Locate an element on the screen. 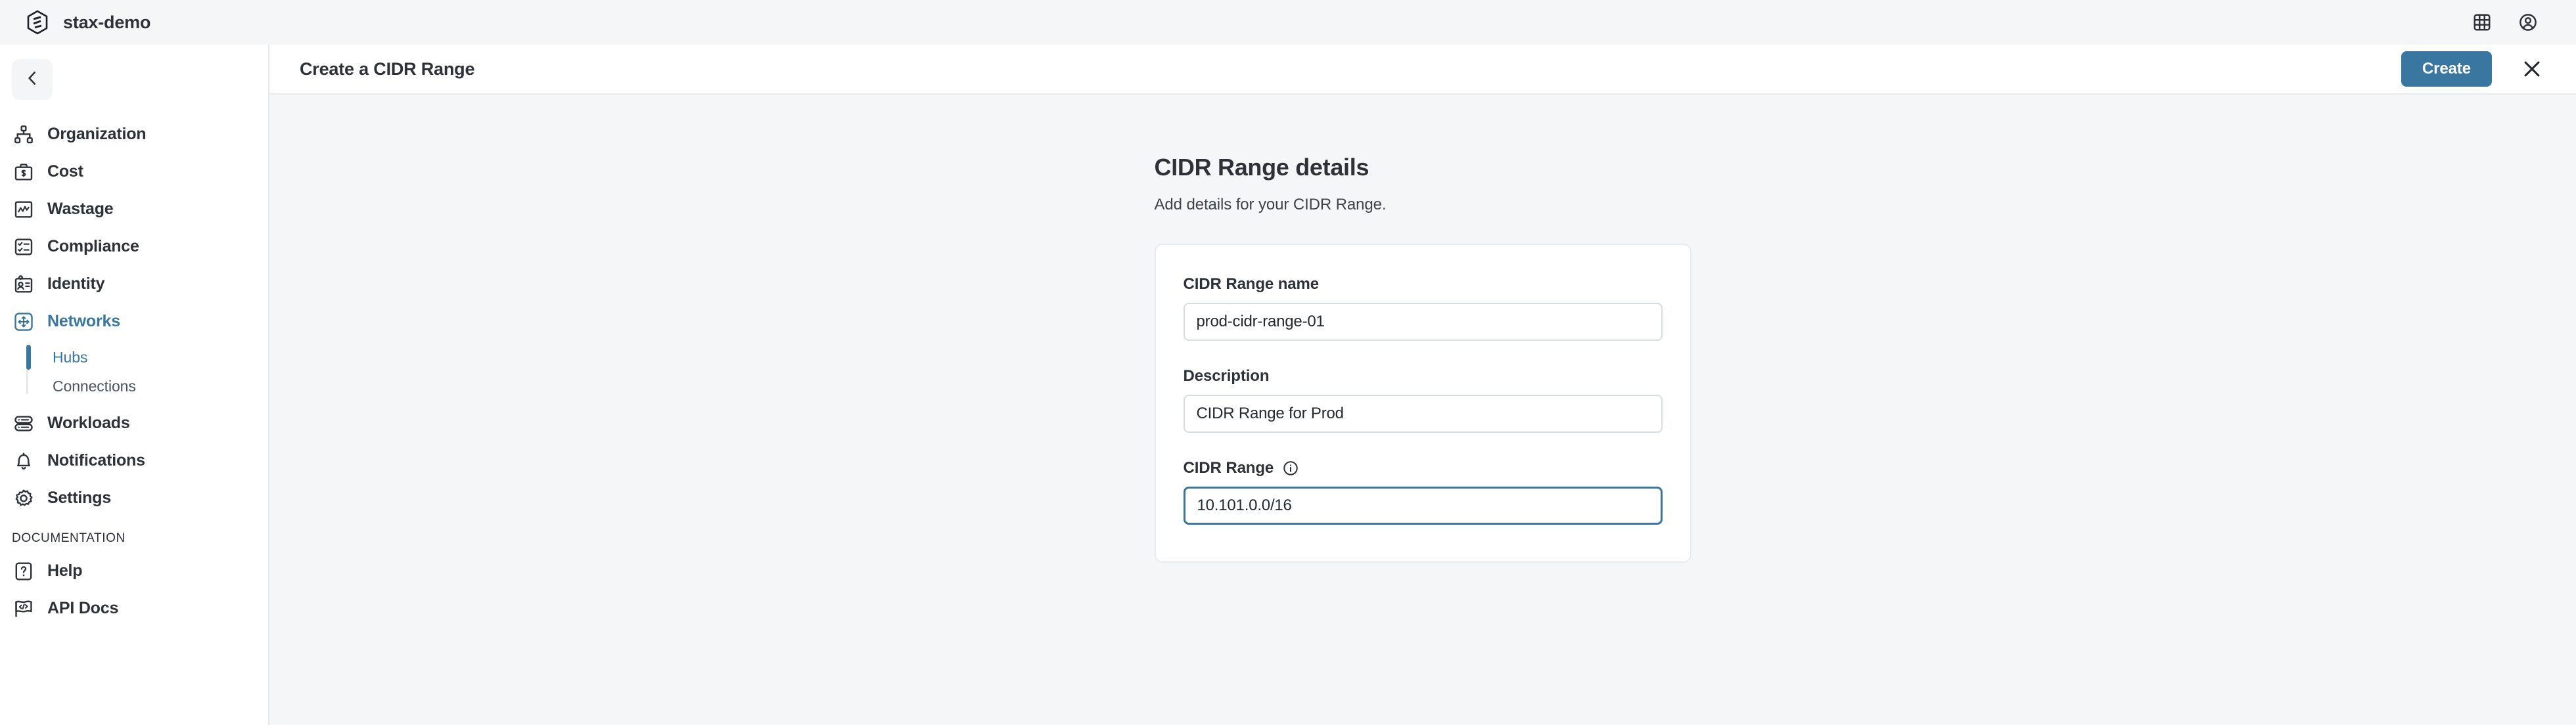 Image resolution: width=2576 pixels, height=725 pixels. sidebar-section-documentation: DOCUMENTATION is located at coordinates (69, 538).